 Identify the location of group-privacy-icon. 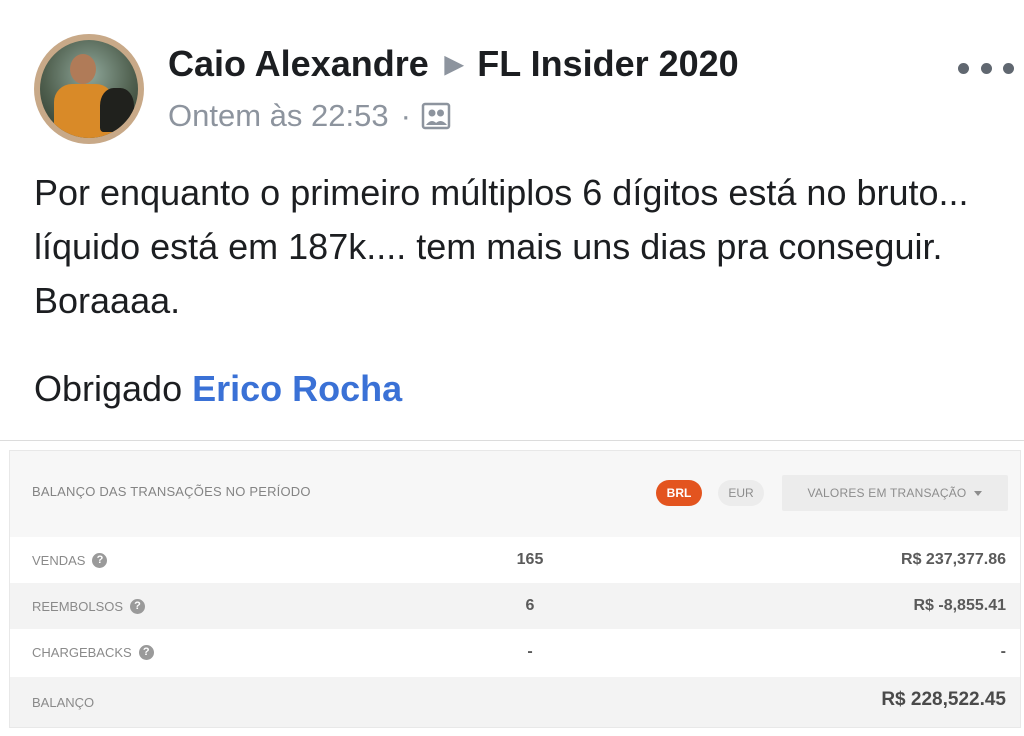
(436, 116).